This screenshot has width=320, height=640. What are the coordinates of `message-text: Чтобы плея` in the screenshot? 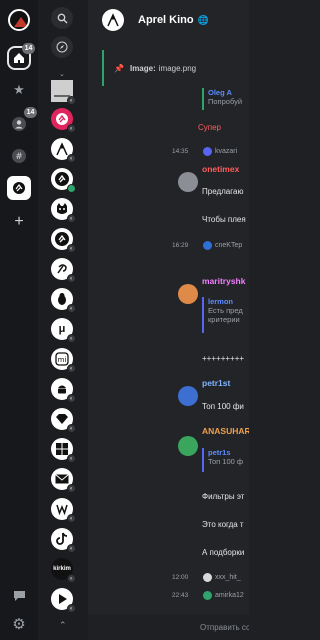 It's located at (224, 219).